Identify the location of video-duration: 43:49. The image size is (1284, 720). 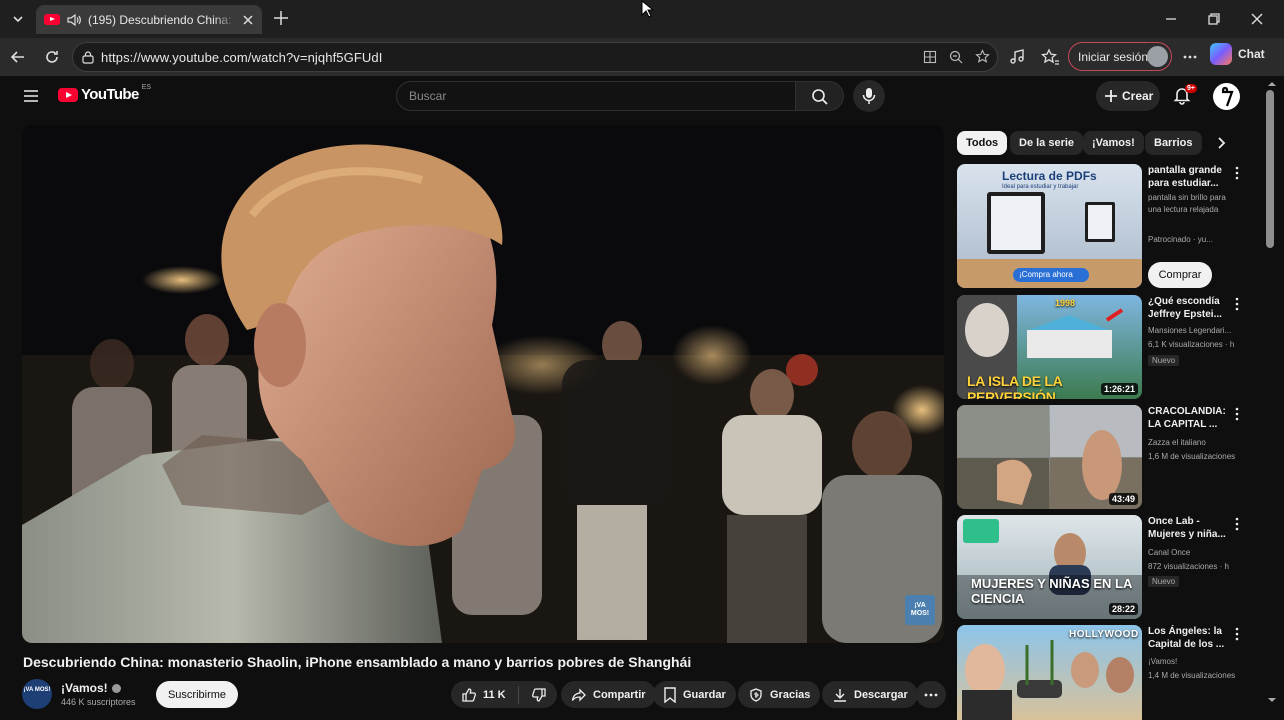
(1123, 499).